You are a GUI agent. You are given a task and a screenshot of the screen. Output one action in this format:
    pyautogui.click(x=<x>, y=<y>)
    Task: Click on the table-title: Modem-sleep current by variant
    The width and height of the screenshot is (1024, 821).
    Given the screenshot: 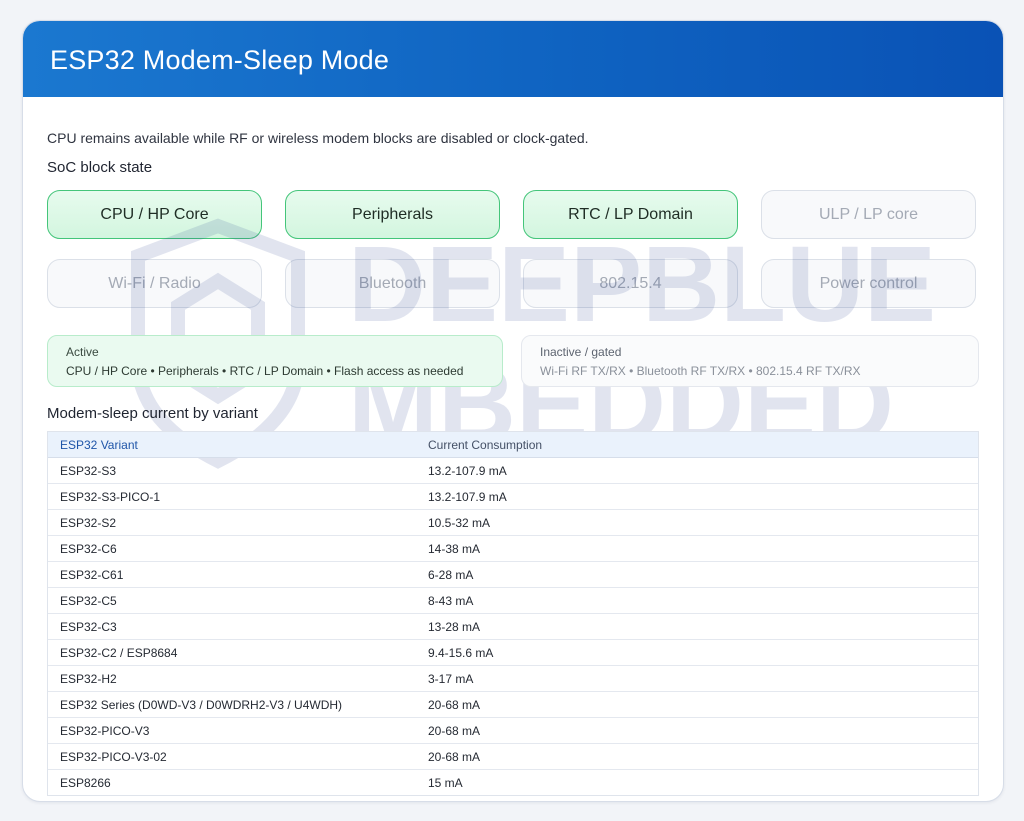 What is the action you would take?
    pyautogui.click(x=152, y=413)
    